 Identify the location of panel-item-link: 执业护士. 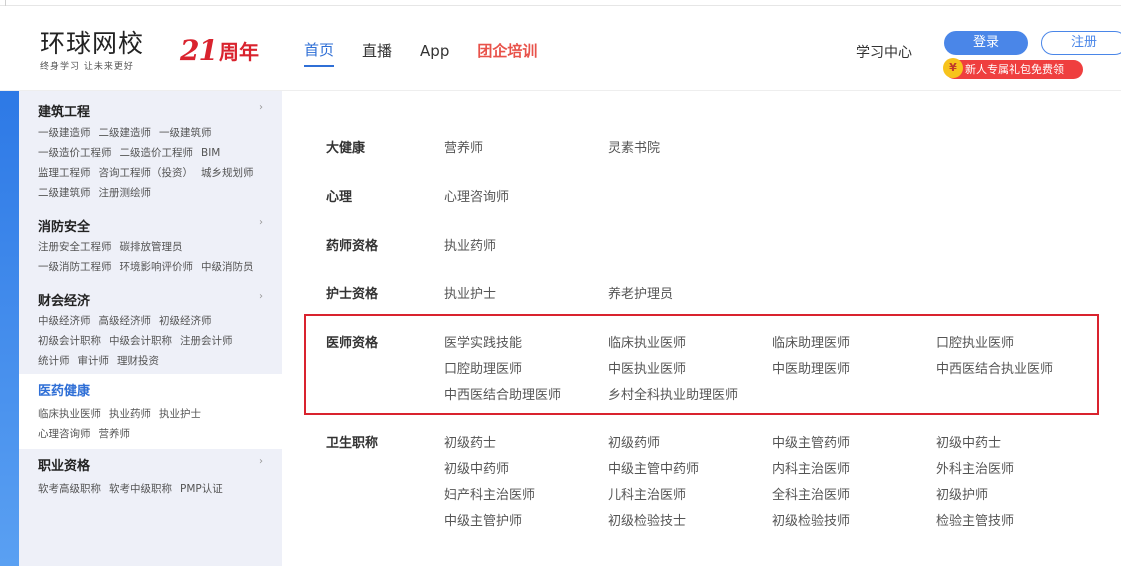
(470, 292).